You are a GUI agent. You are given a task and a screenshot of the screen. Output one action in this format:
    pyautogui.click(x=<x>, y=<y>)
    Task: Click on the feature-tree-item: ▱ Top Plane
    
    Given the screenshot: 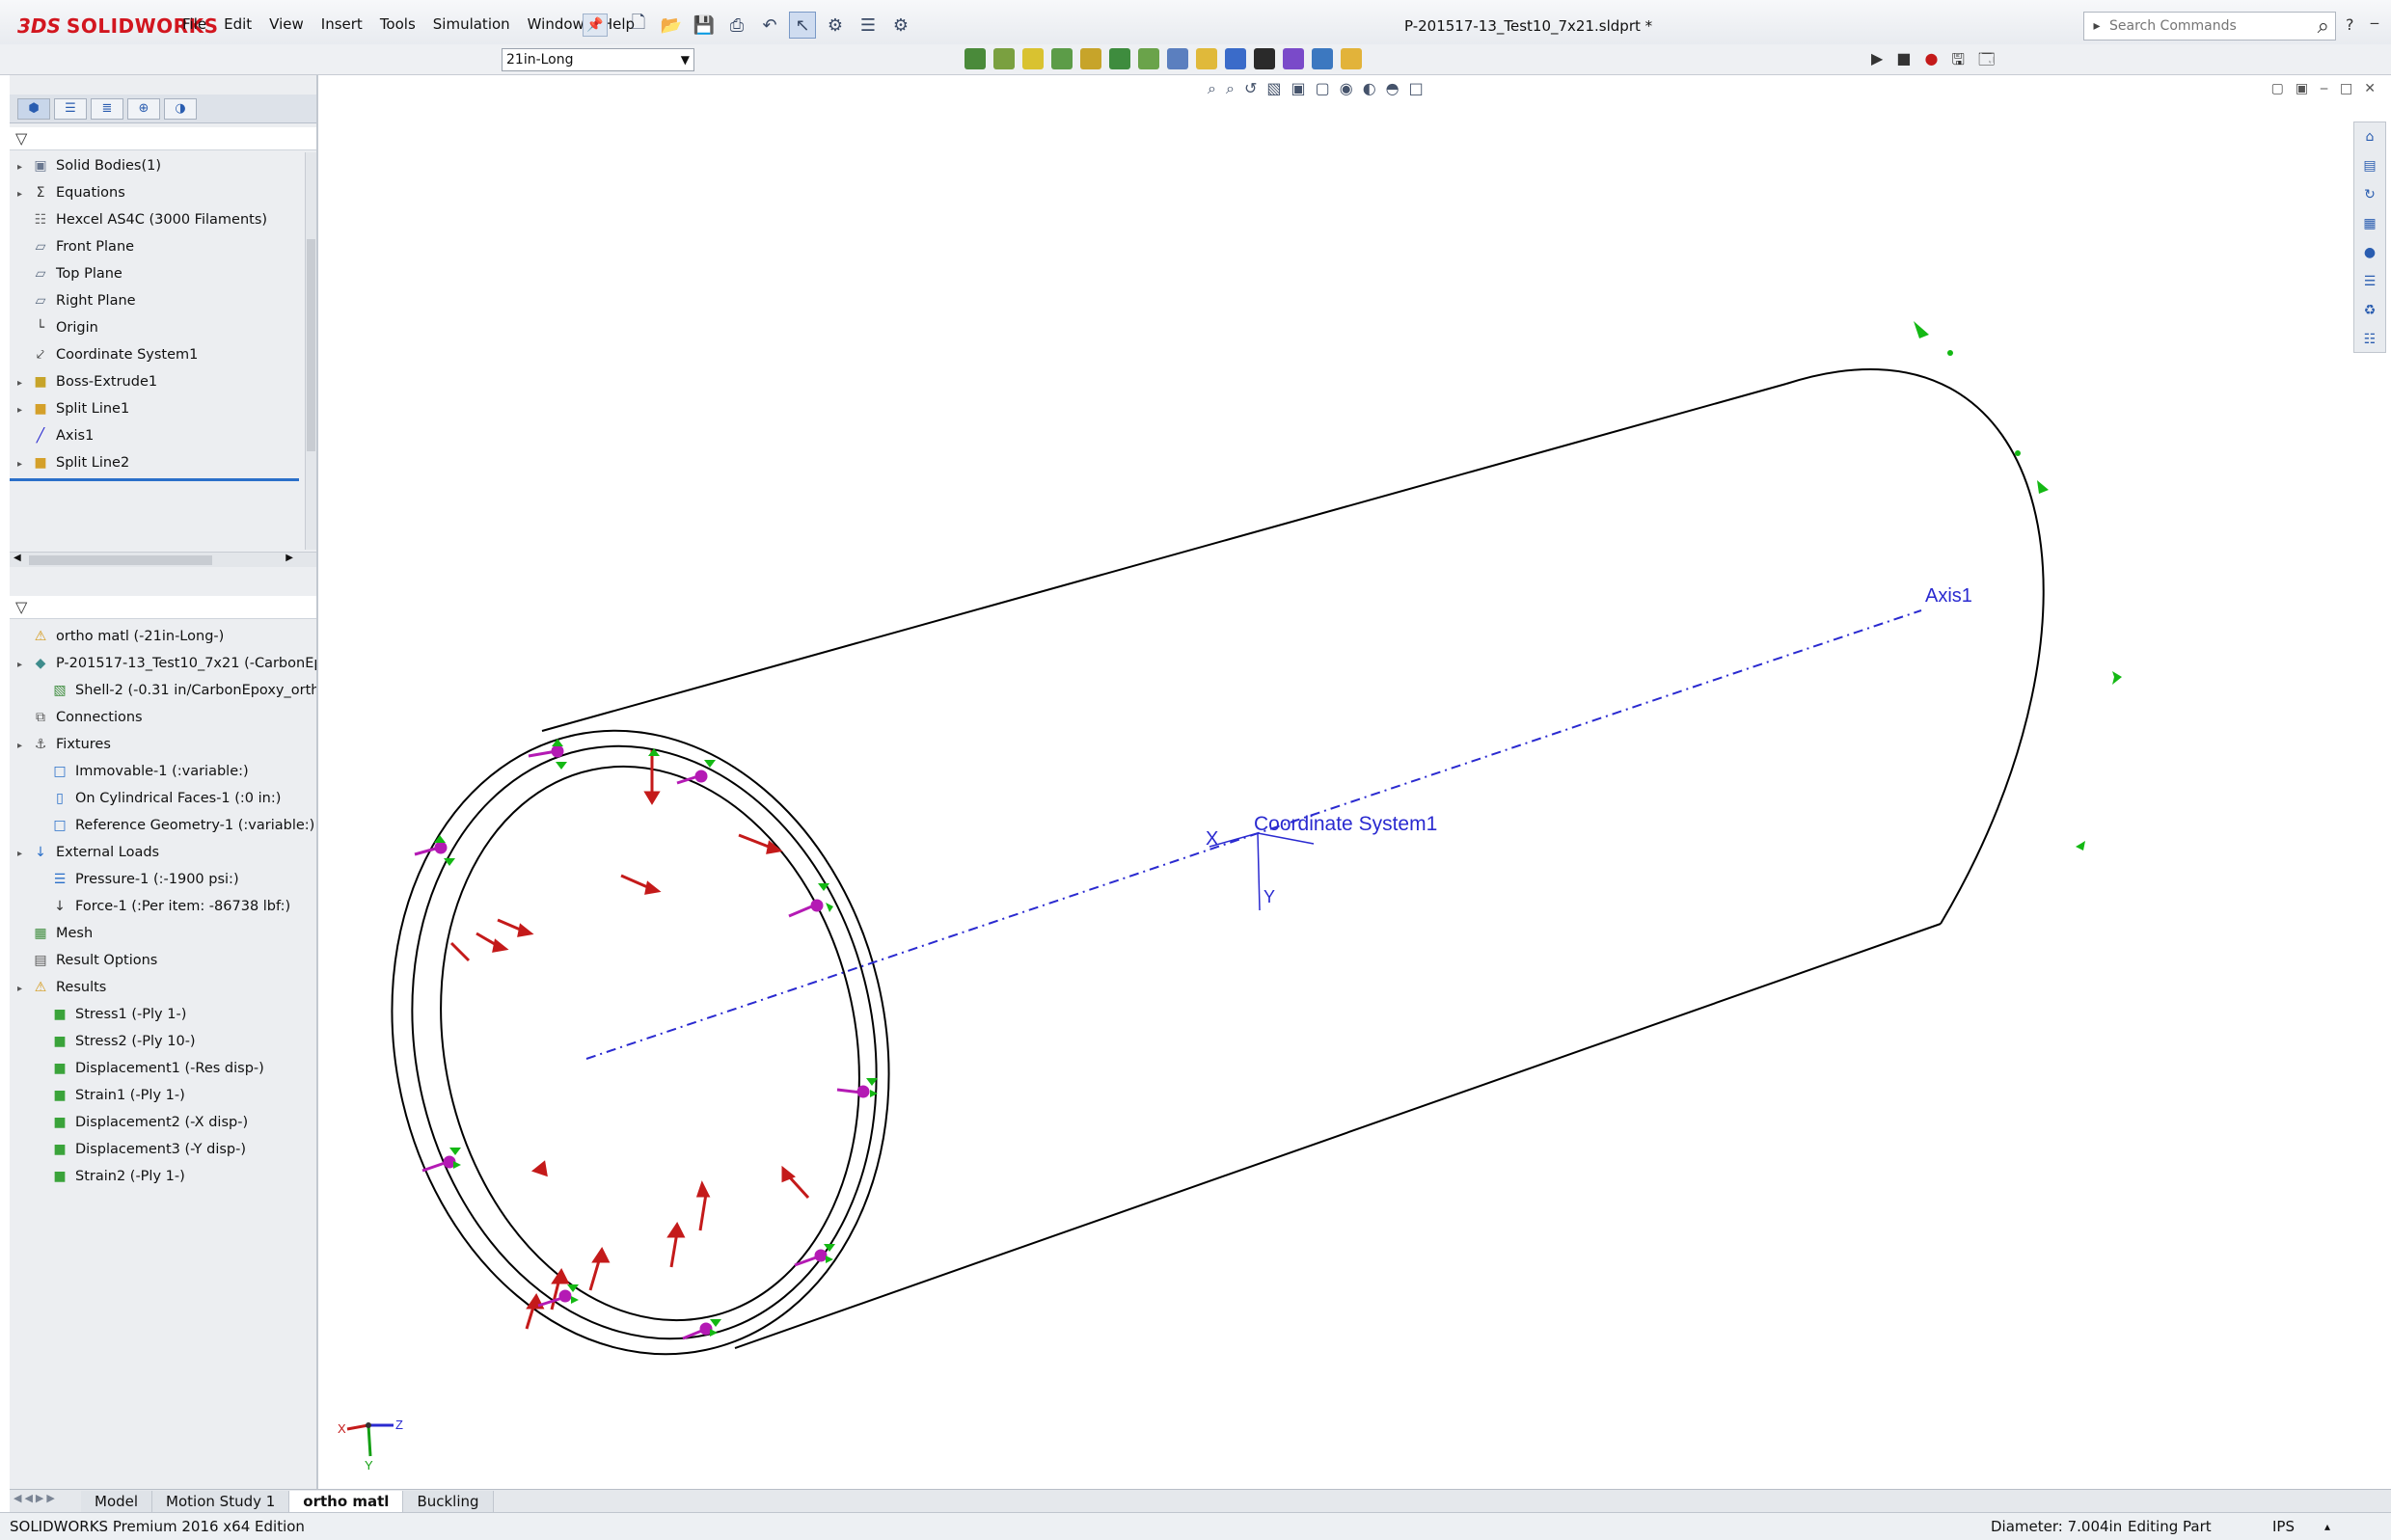 What is the action you would take?
    pyautogui.click(x=157, y=273)
    